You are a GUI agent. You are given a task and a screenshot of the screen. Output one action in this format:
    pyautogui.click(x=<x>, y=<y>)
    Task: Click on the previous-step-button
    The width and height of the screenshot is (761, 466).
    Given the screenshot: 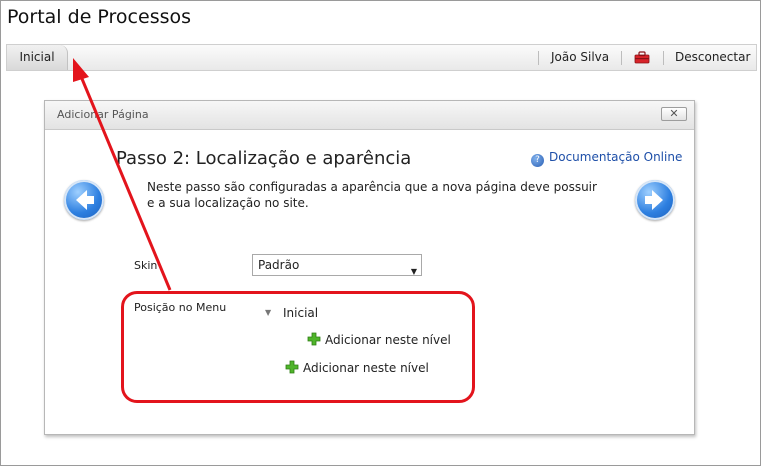 What is the action you would take?
    pyautogui.click(x=84, y=200)
    